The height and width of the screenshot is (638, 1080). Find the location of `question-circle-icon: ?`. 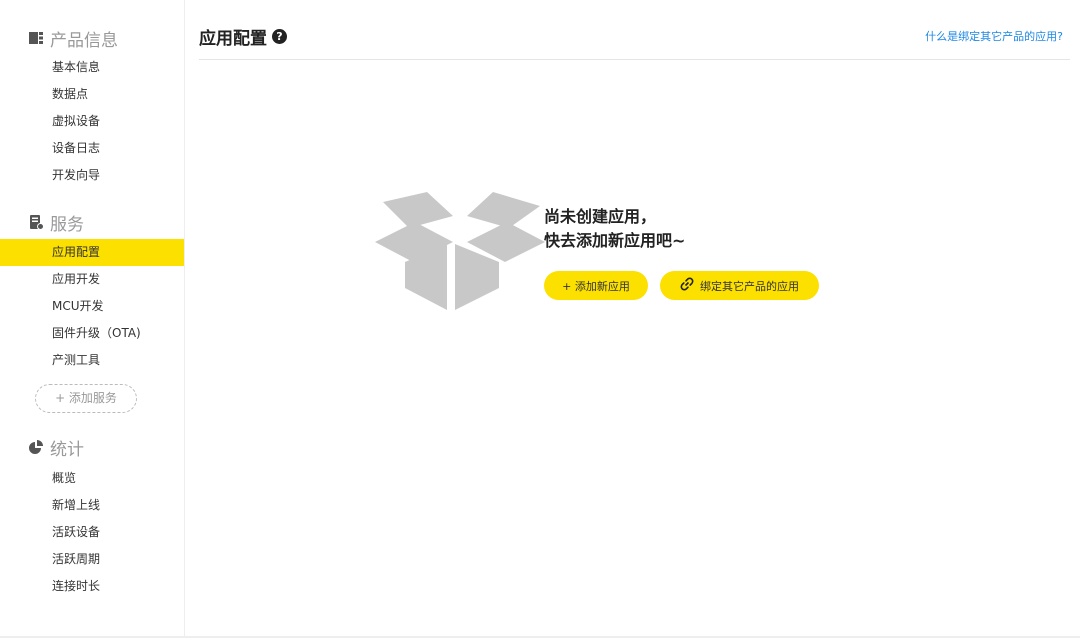

question-circle-icon: ? is located at coordinates (279, 36).